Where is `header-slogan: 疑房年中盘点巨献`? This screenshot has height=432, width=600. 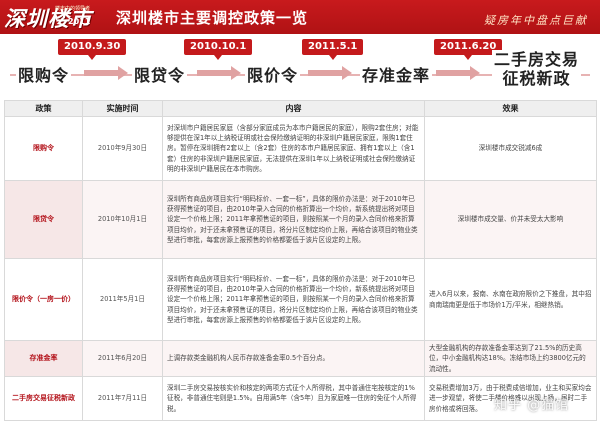 header-slogan: 疑房年中盘点巨献 is located at coordinates (536, 20).